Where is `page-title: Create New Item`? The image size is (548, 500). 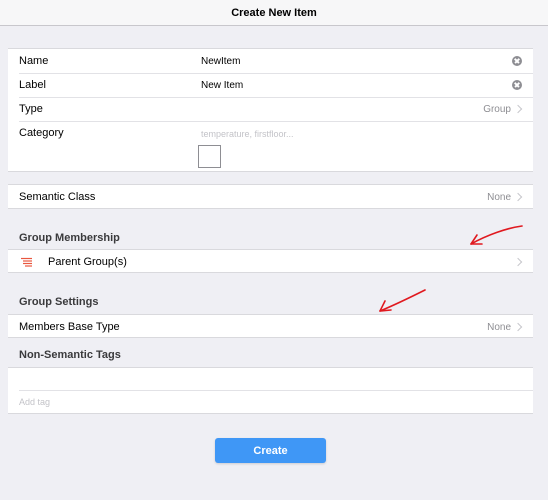
page-title: Create New Item is located at coordinates (274, 12).